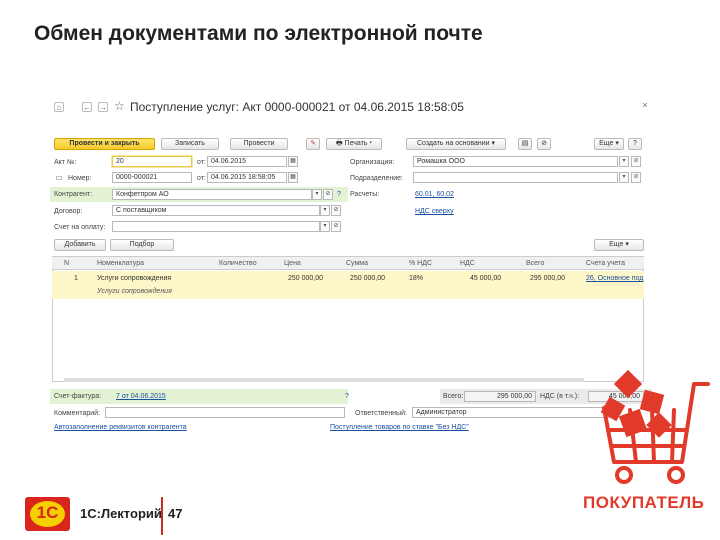 This screenshot has height=540, width=720. I want to click on document-icon: ▭, so click(59, 177).